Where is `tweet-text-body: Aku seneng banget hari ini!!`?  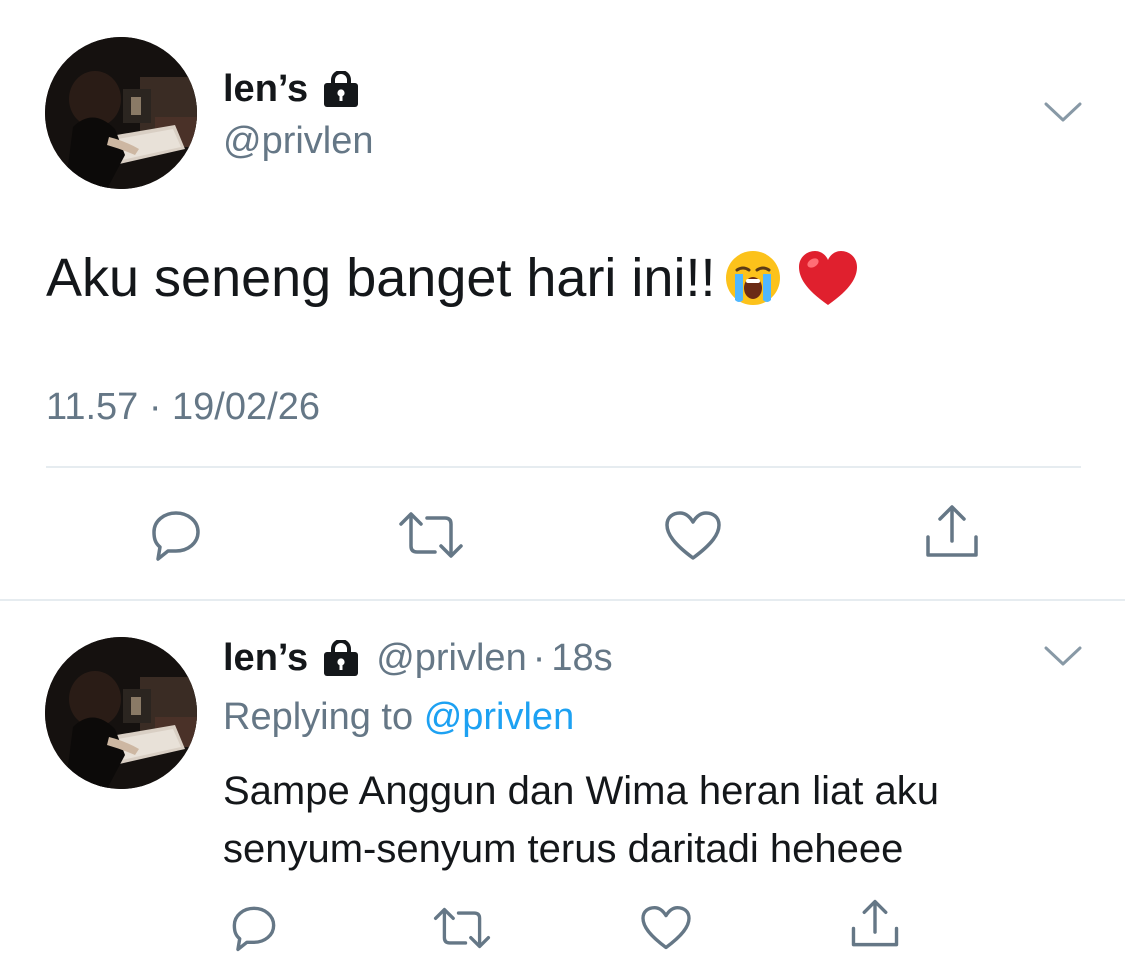
tweet-text-body: Aku seneng banget hari ini!! is located at coordinates (381, 278).